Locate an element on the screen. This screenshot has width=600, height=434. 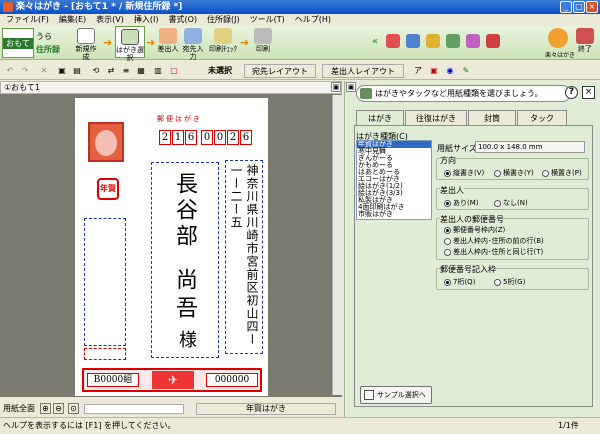
atesaki-button: 宛先入力 is located at coordinates (193, 43).